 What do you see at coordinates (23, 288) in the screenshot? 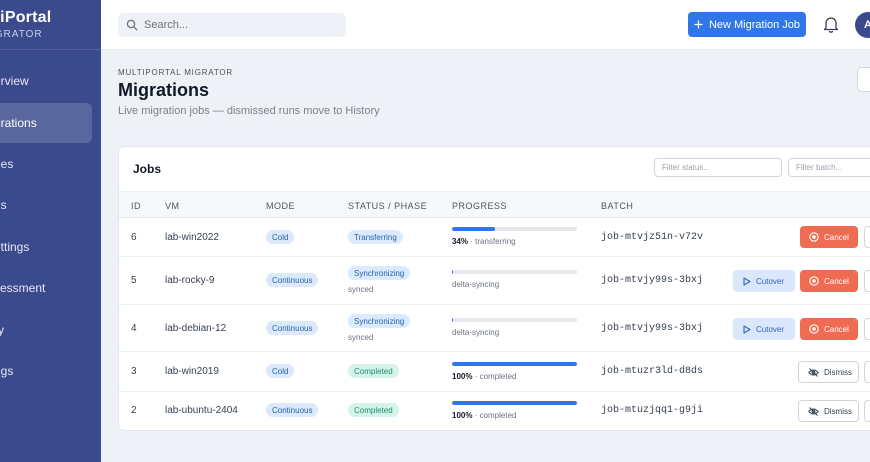
I see `sidebar-item-label: sessment` at bounding box center [23, 288].